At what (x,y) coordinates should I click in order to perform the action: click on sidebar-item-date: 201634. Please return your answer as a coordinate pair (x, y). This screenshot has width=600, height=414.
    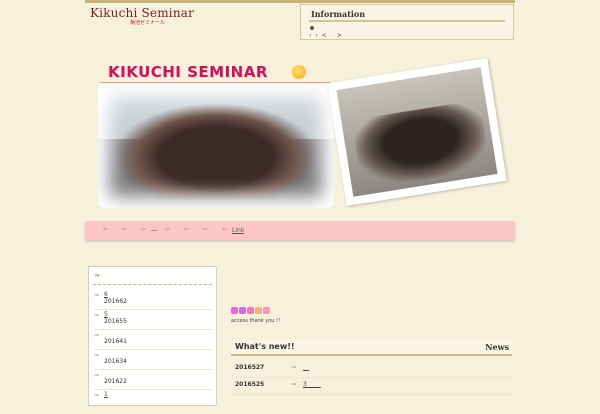
    Looking at the image, I should click on (115, 361).